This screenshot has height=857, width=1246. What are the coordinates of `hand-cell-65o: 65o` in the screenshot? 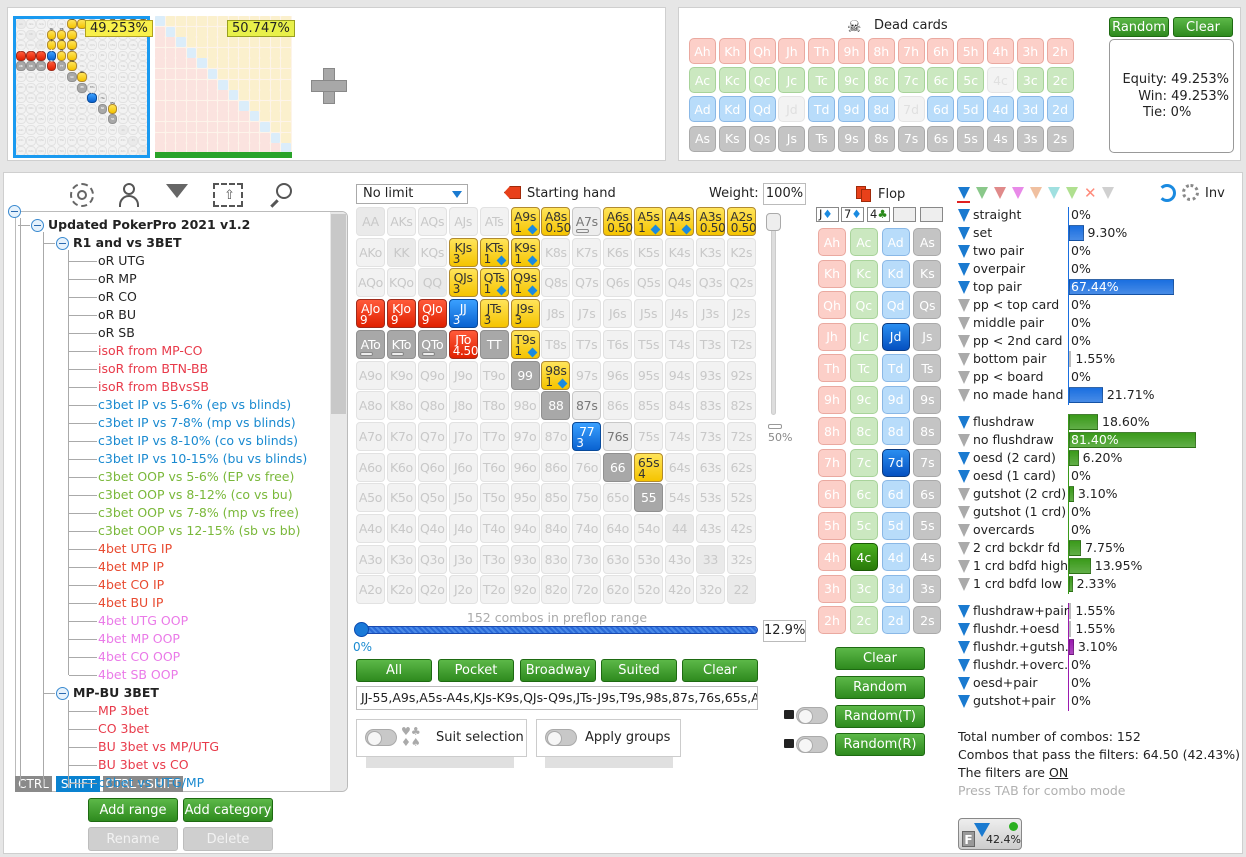 It's located at (618, 498).